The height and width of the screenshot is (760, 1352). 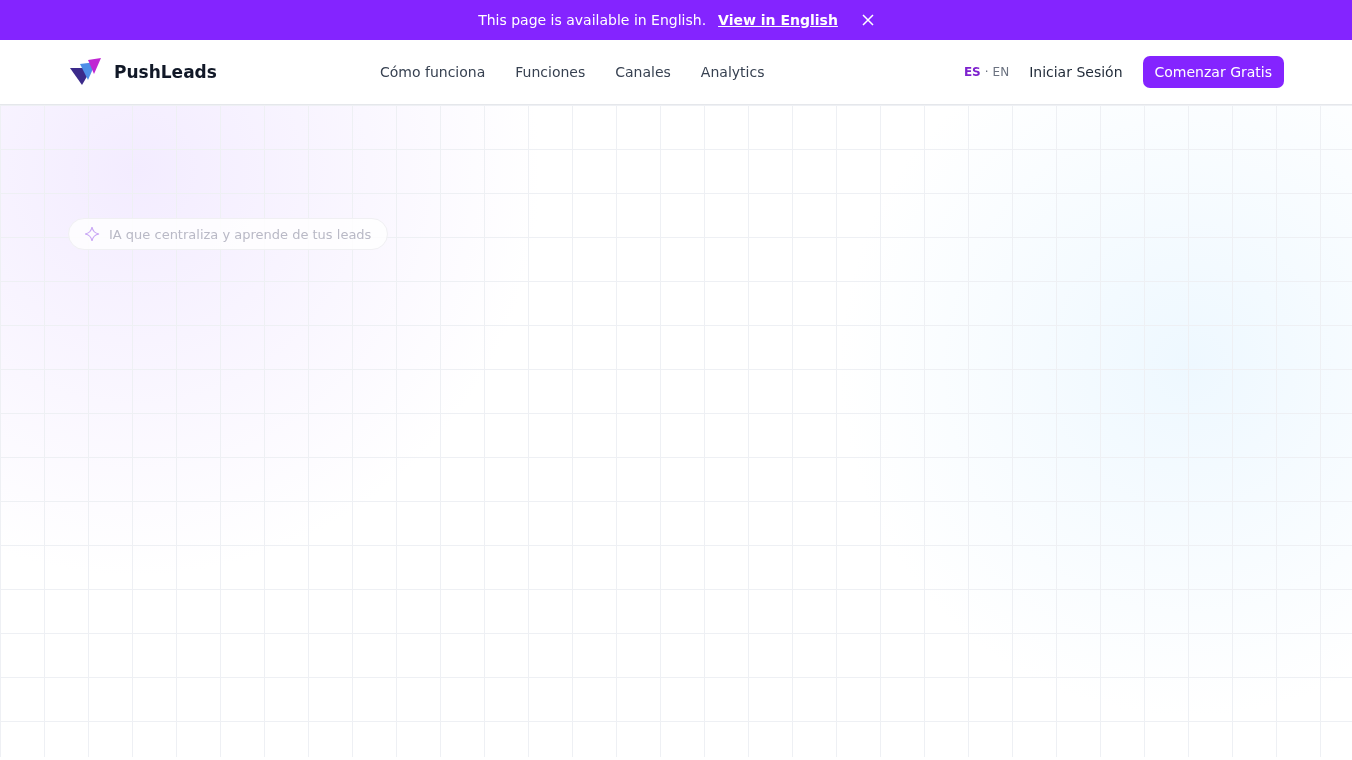 I want to click on login-link: Iniciar Sesión, so click(x=1076, y=72).